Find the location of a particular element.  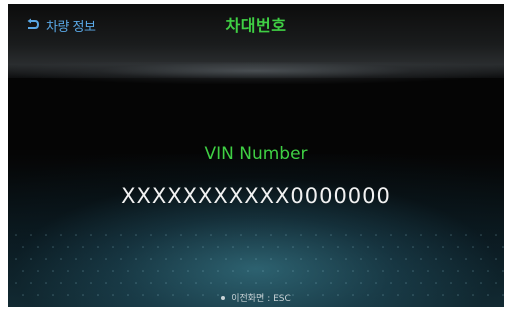

footer-hint: 이전화면 : ESC is located at coordinates (256, 297).